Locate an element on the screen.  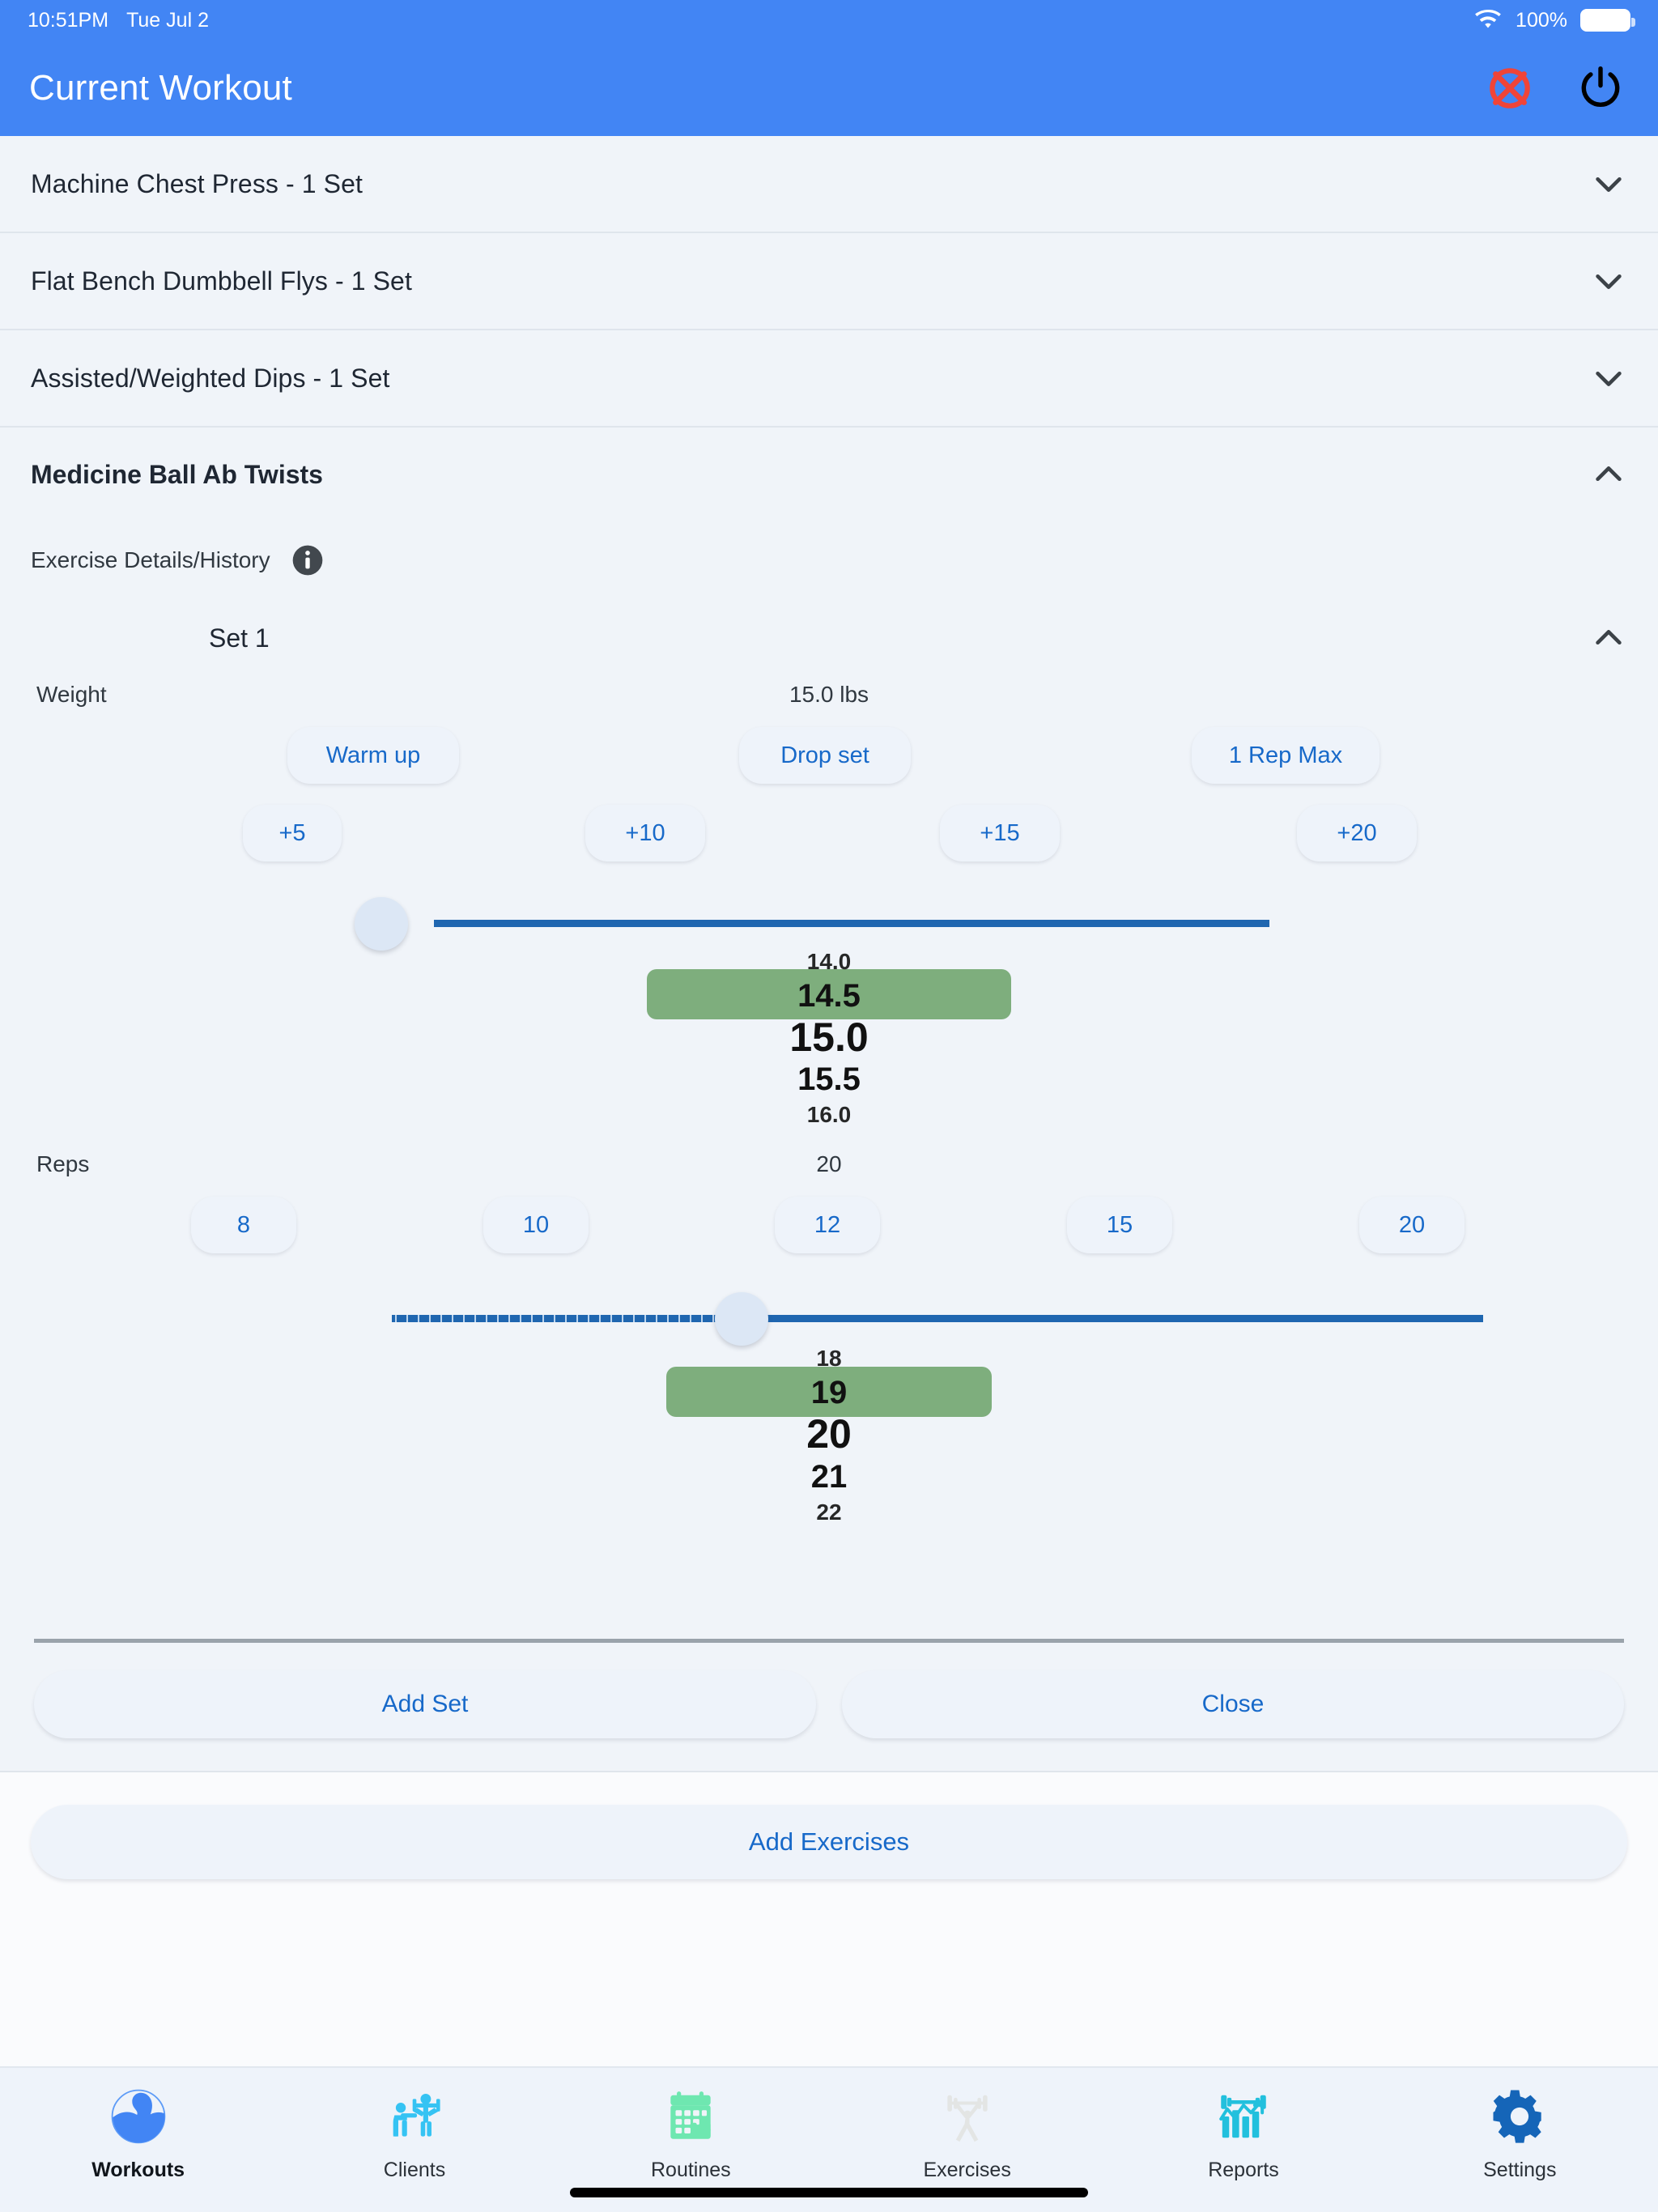
tab-workouts: Workouts is located at coordinates (138, 2131).